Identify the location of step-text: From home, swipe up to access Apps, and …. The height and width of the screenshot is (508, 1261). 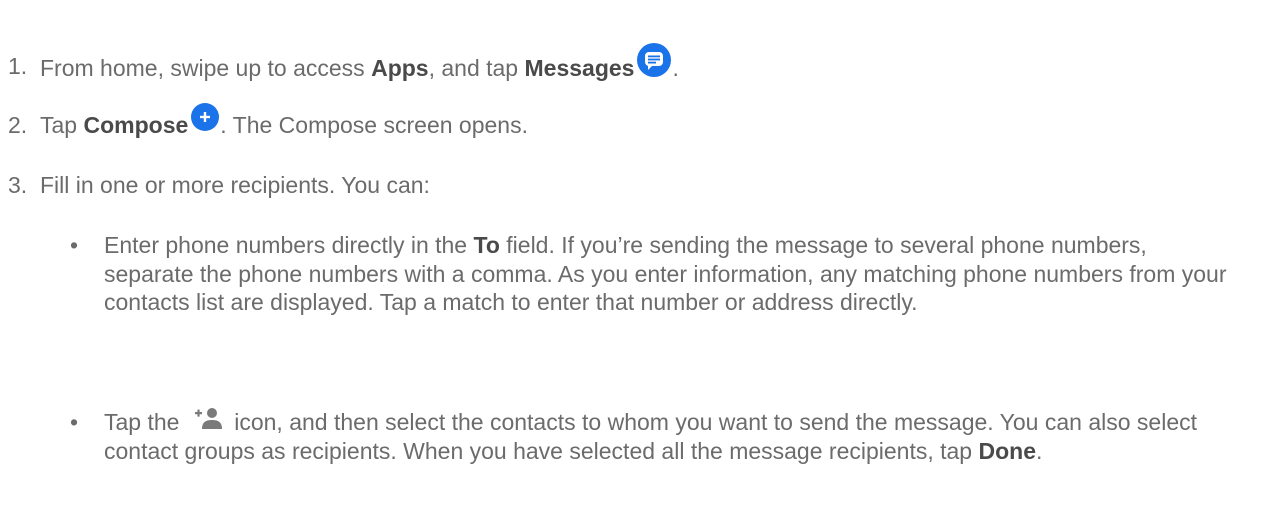
(359, 65).